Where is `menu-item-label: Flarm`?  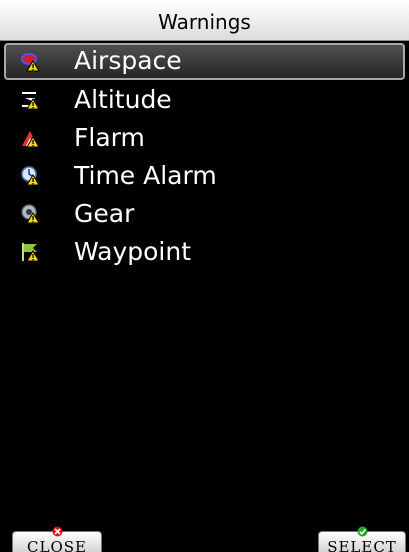 menu-item-label: Flarm is located at coordinates (109, 137).